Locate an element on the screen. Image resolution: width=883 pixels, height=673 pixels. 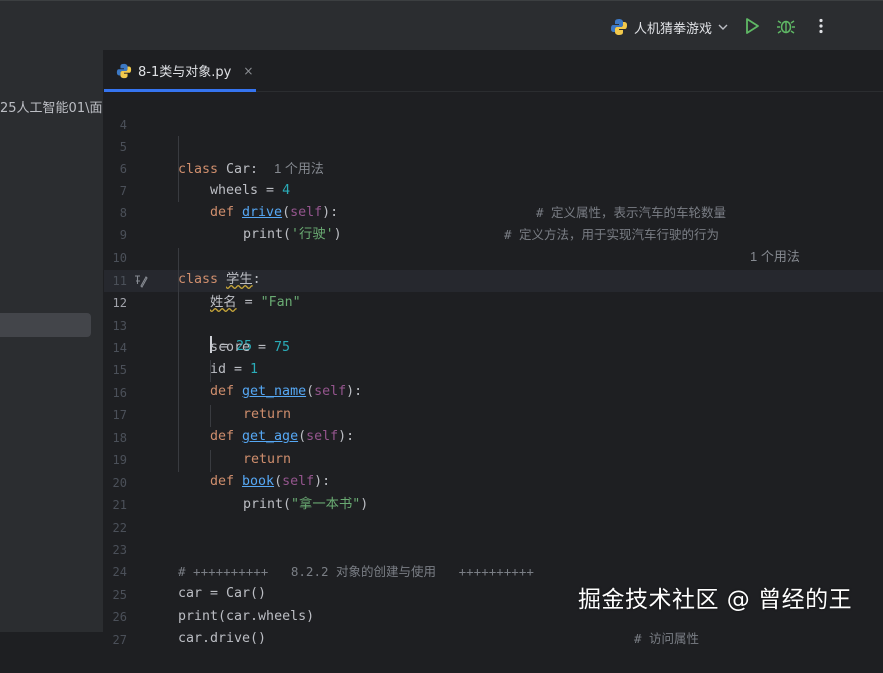
watermark: 掘金技术社区 @ 曾经的王 is located at coordinates (715, 600).